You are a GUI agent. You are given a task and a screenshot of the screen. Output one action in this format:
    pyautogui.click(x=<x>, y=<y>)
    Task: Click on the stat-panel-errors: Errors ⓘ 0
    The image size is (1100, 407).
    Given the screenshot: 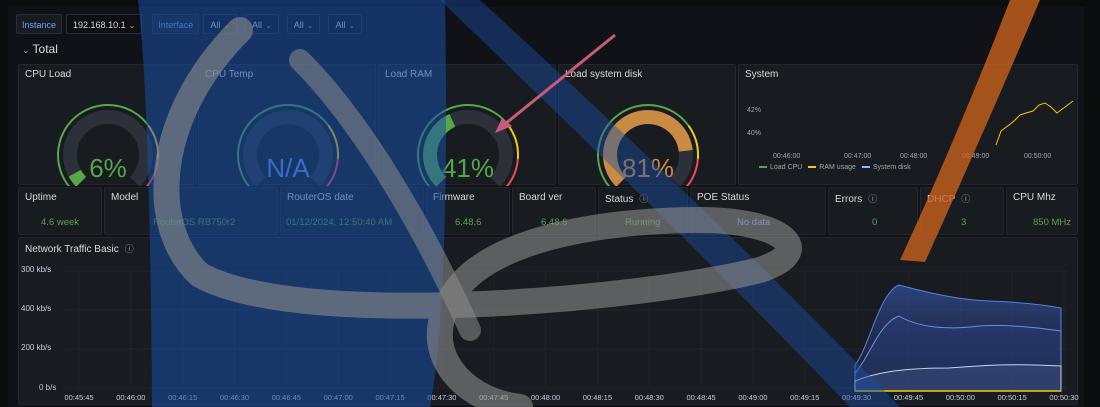 What is the action you would take?
    pyautogui.click(x=873, y=211)
    